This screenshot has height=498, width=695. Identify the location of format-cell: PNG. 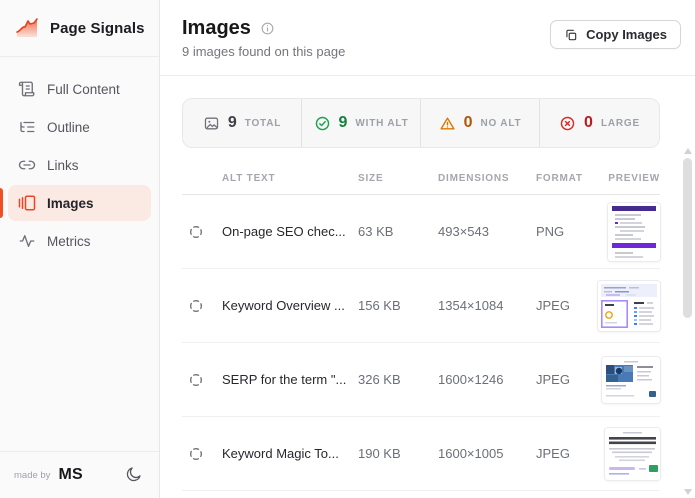
(550, 231).